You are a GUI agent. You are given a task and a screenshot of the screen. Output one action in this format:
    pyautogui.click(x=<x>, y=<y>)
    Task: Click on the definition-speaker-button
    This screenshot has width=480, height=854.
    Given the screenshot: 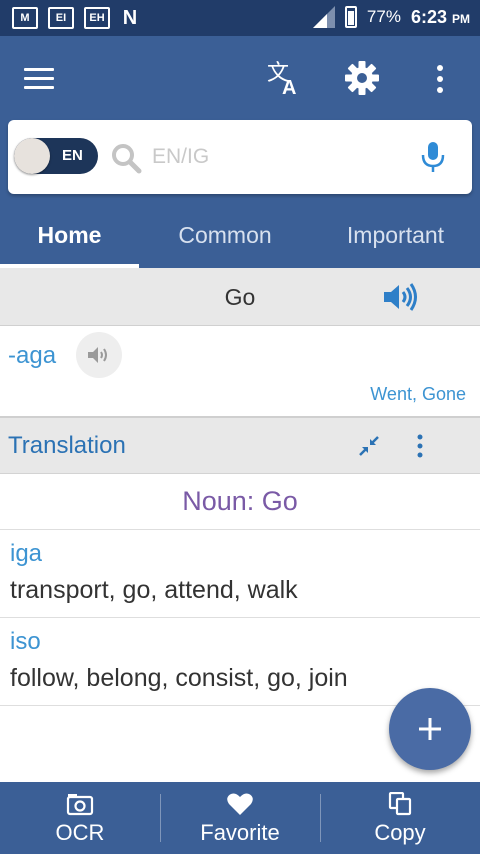 What is the action you would take?
    pyautogui.click(x=99, y=355)
    